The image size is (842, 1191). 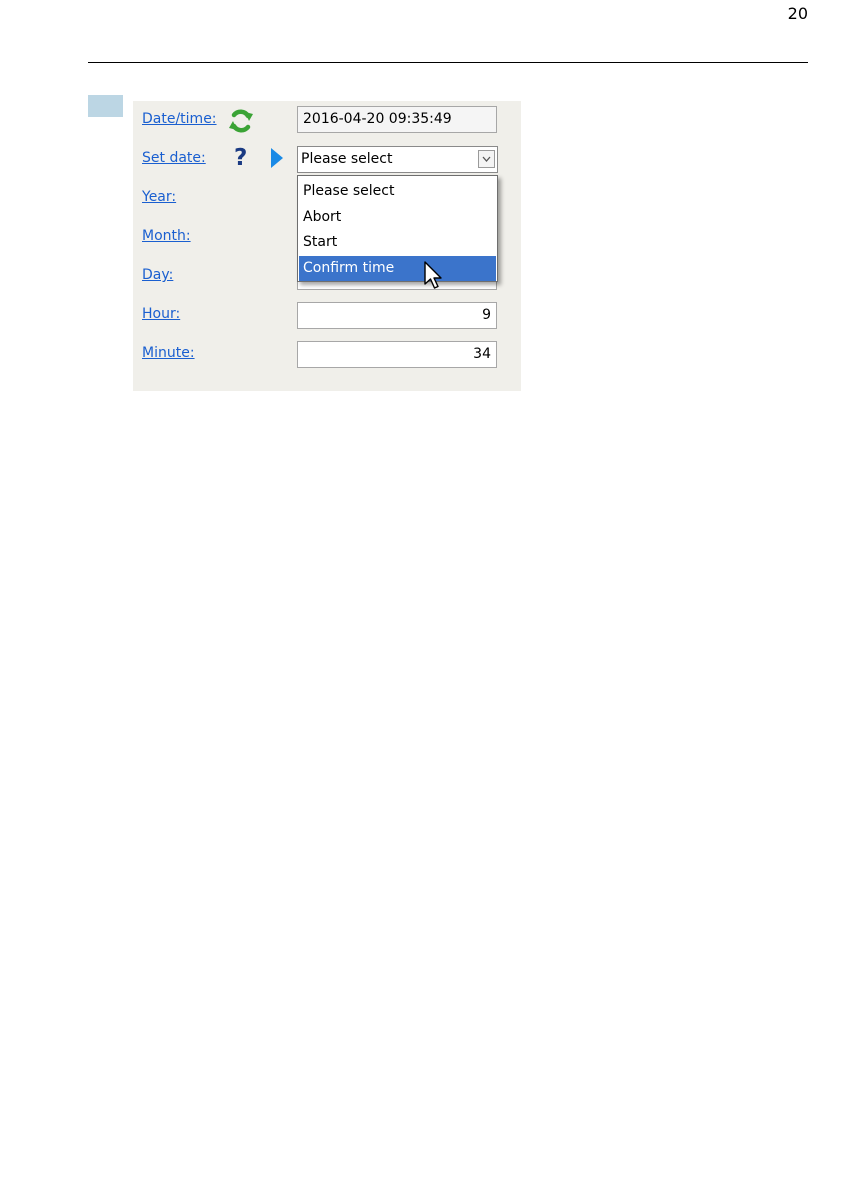 I want to click on chevron-down-icon, so click(x=486, y=159).